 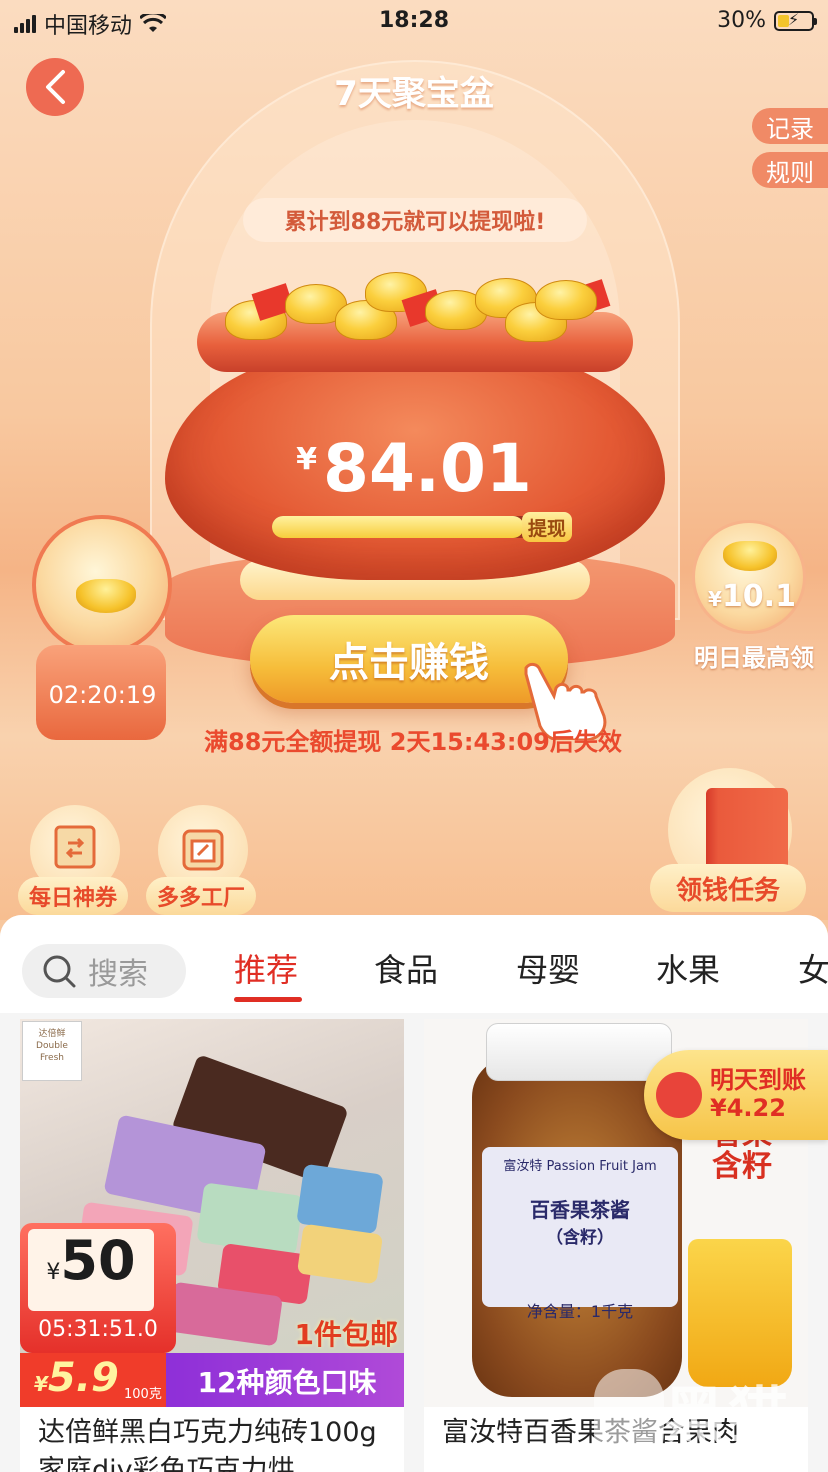 I want to click on coupon-badge: ¥50 05:31:51.0, so click(x=98, y=1288).